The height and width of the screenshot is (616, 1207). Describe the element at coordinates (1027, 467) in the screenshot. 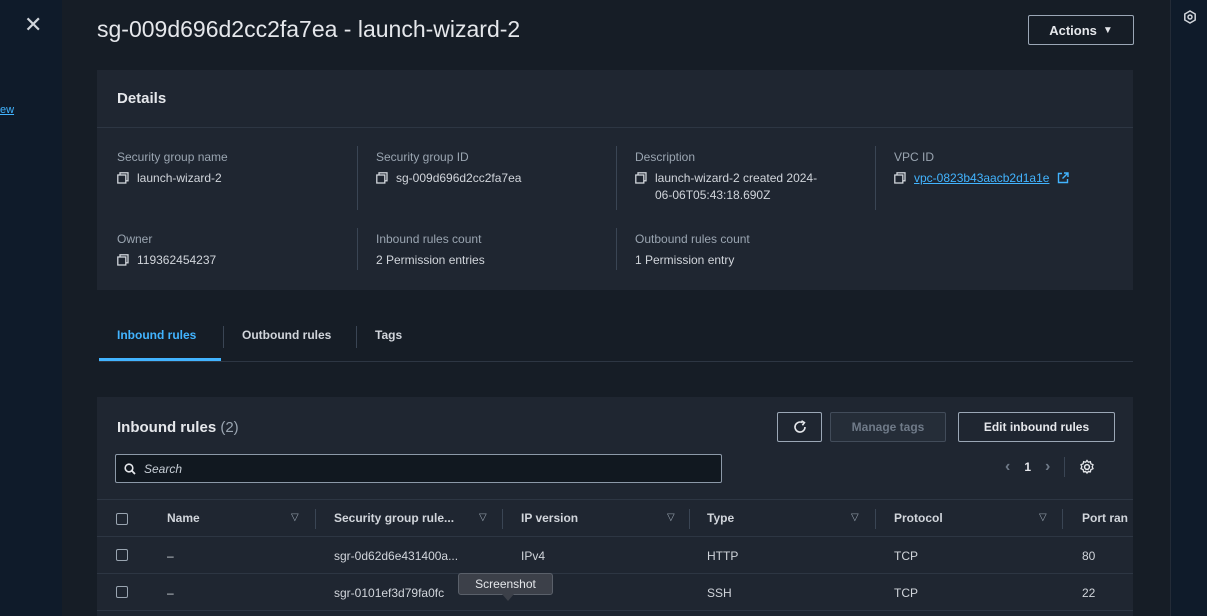

I see `current-page: 1` at that location.